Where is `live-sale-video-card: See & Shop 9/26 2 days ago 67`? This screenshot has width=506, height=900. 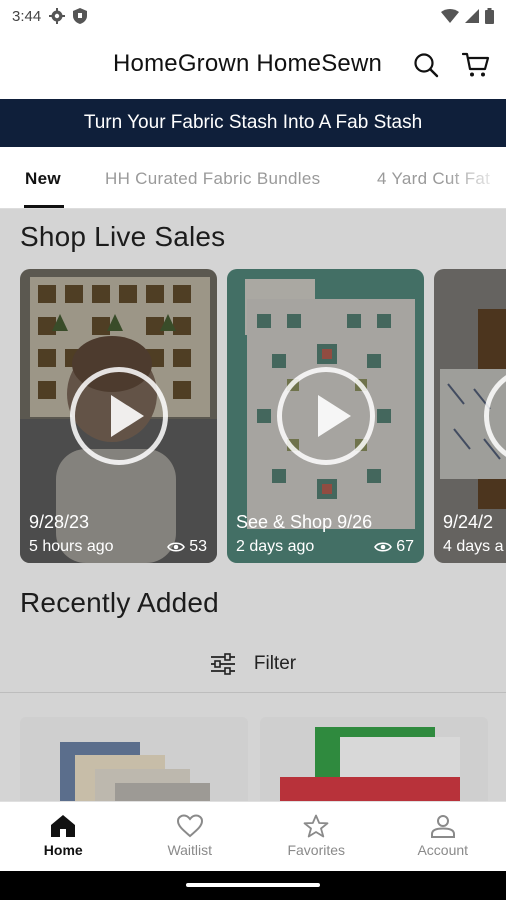 live-sale-video-card: See & Shop 9/26 2 days ago 67 is located at coordinates (325, 416).